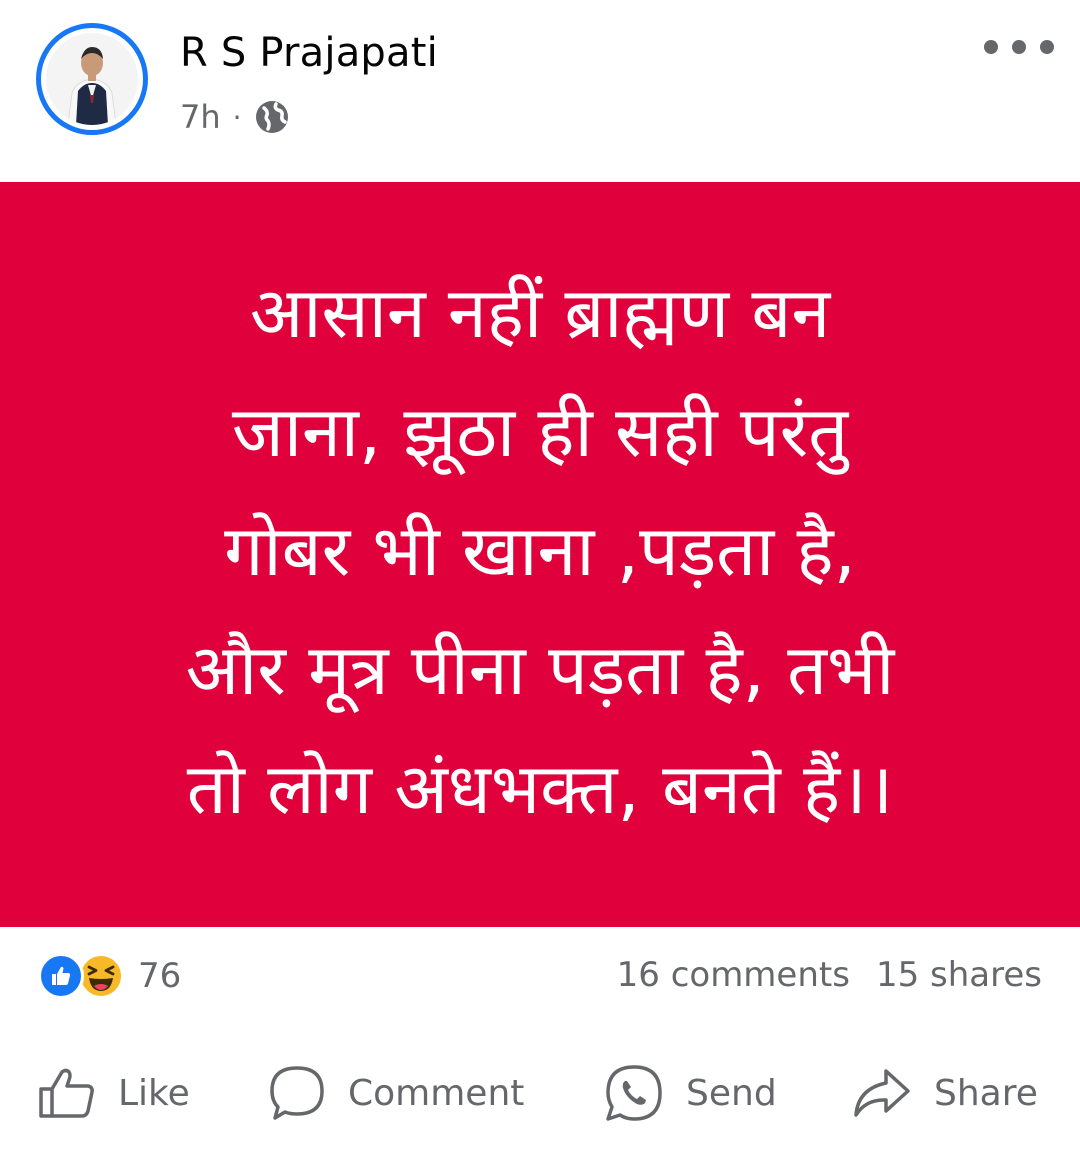 This screenshot has height=1150, width=1080. I want to click on post-text-line: जाना, झूठा ही सही परंतु, so click(540, 432).